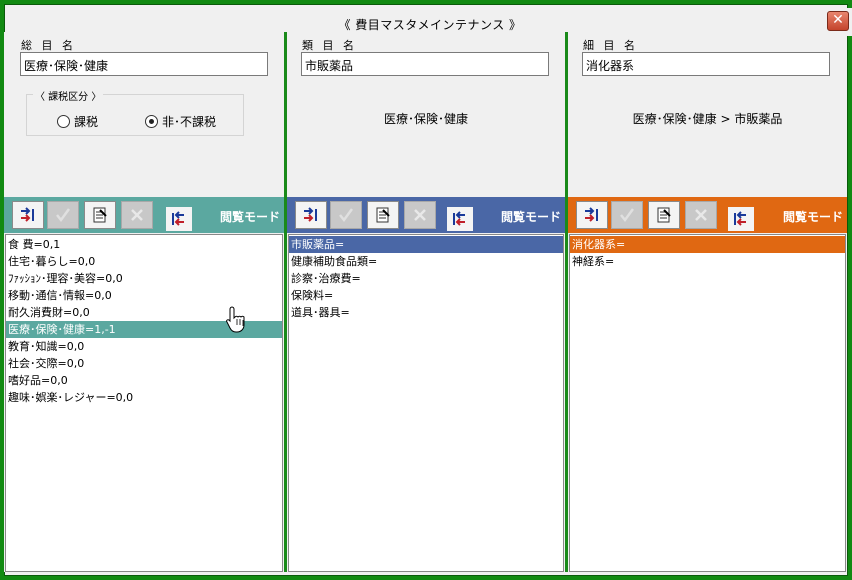 The image size is (852, 580). What do you see at coordinates (189, 122) in the screenshot?
I see `non-taxable-radio-label: 非･不課税` at bounding box center [189, 122].